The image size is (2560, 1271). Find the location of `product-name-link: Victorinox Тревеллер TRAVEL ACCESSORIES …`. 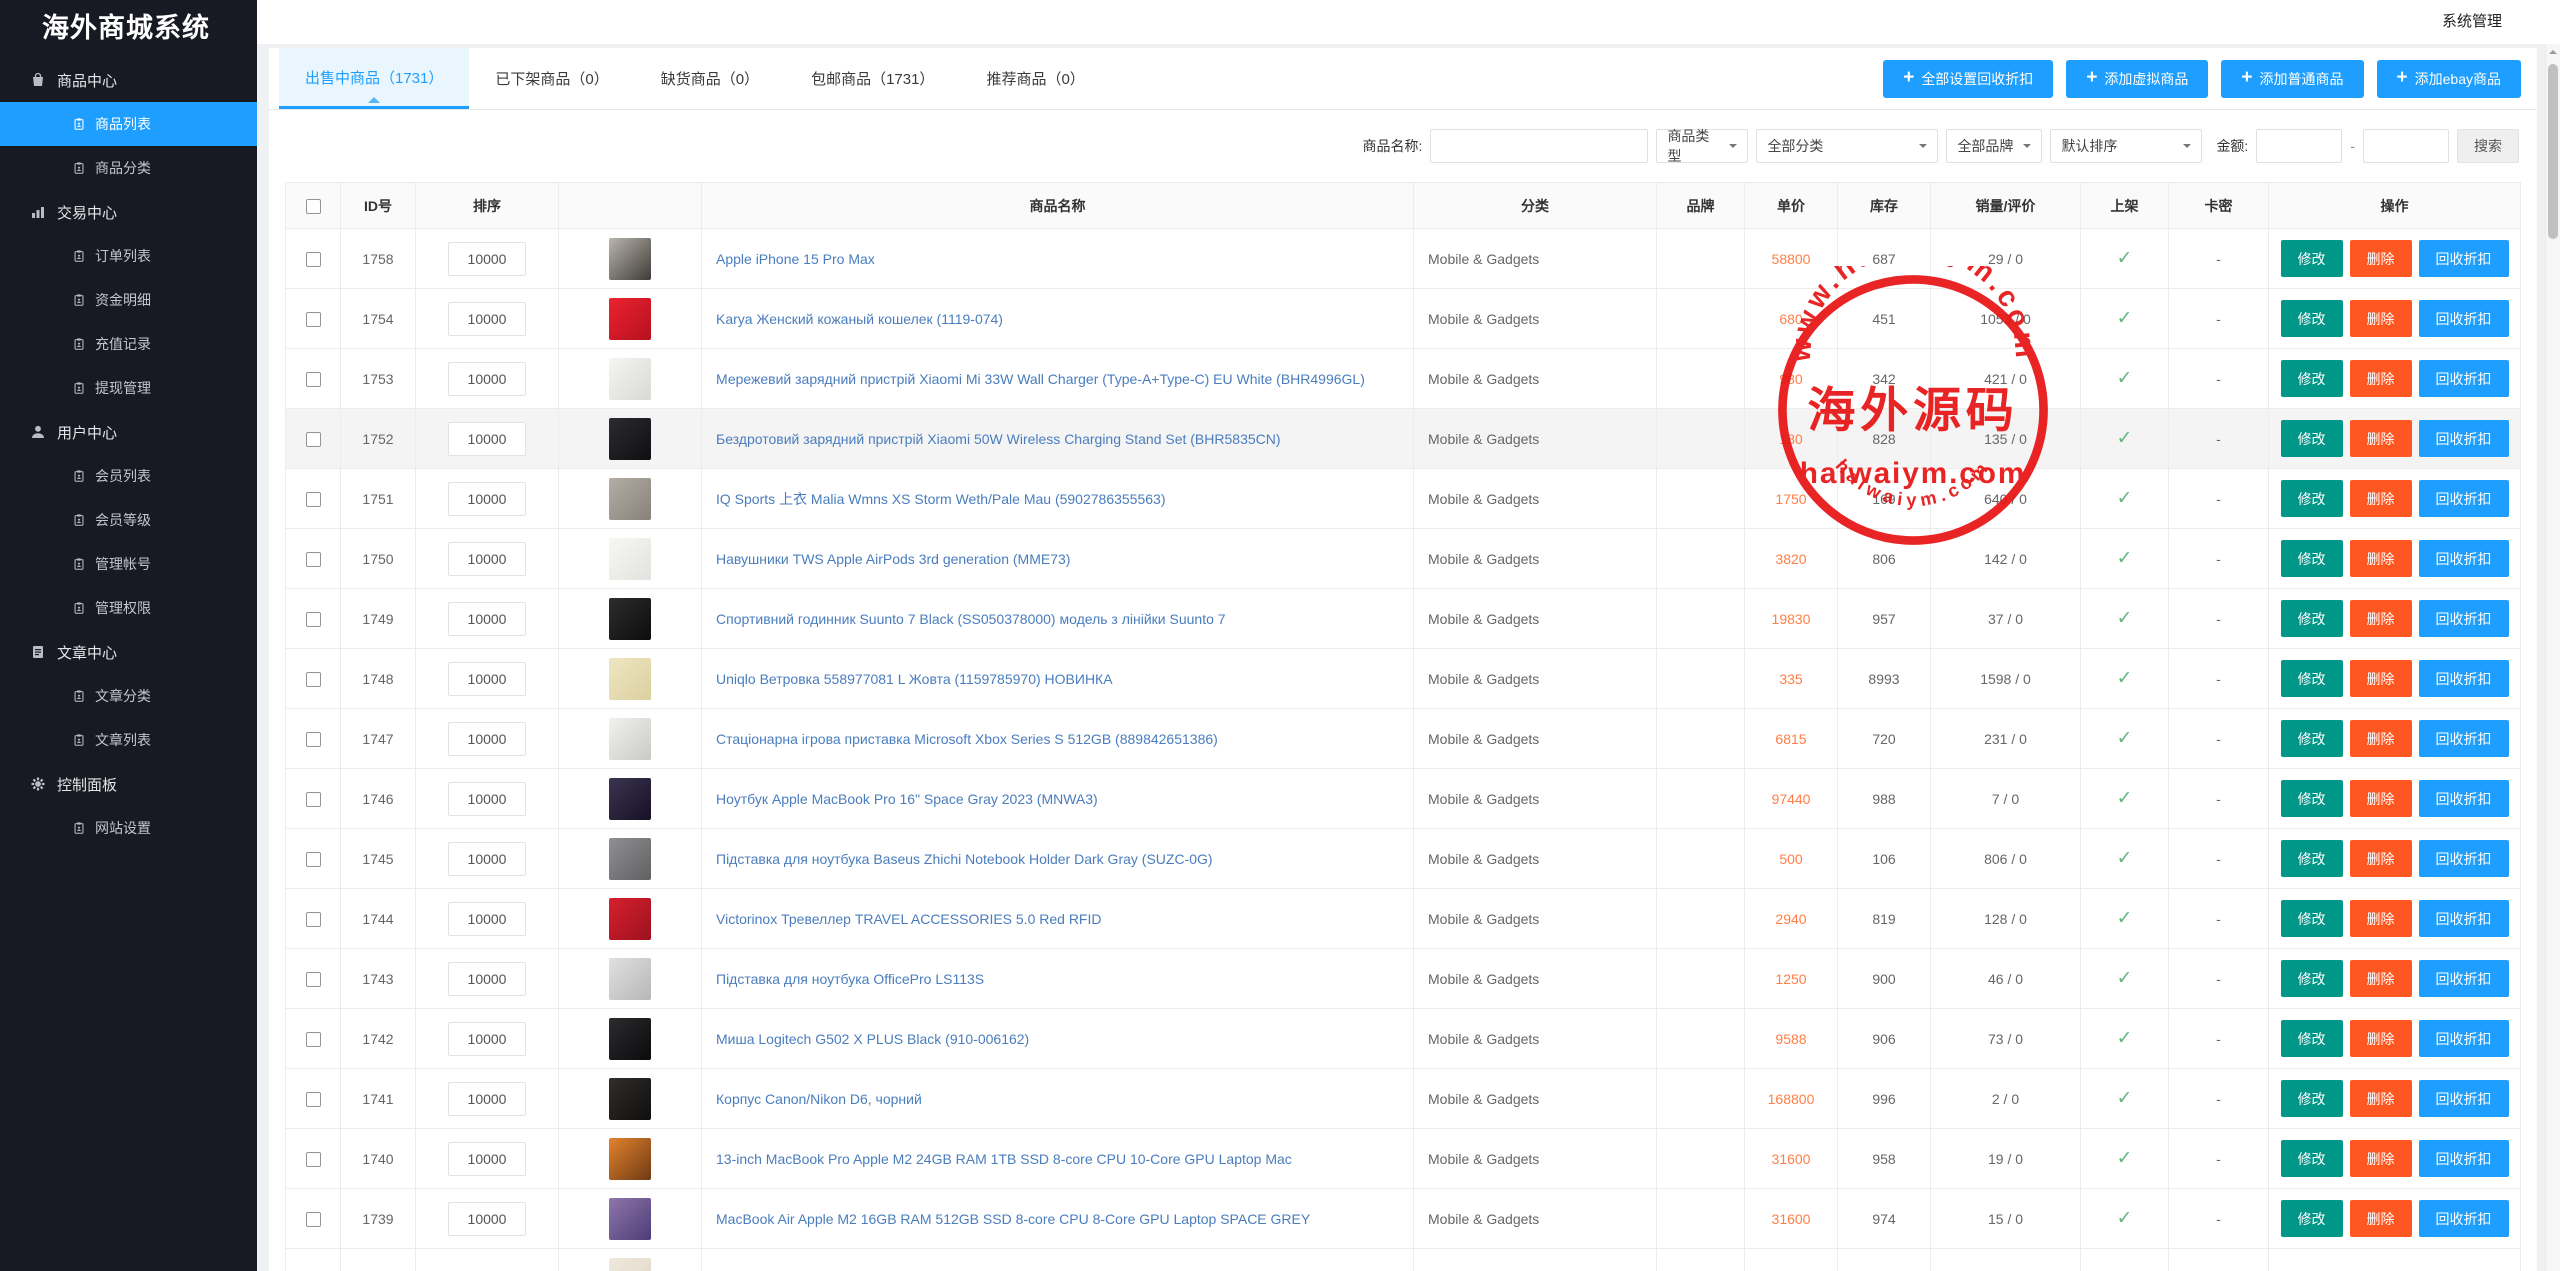

product-name-link: Victorinox Тревеллер TRAVEL ACCESSORIES … is located at coordinates (908, 919).